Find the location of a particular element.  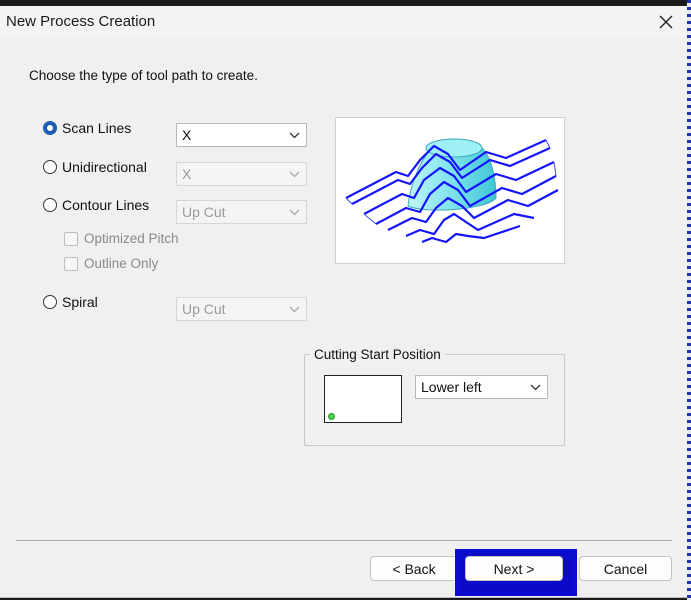

radio-indicator-unidirectional is located at coordinates (50, 167).